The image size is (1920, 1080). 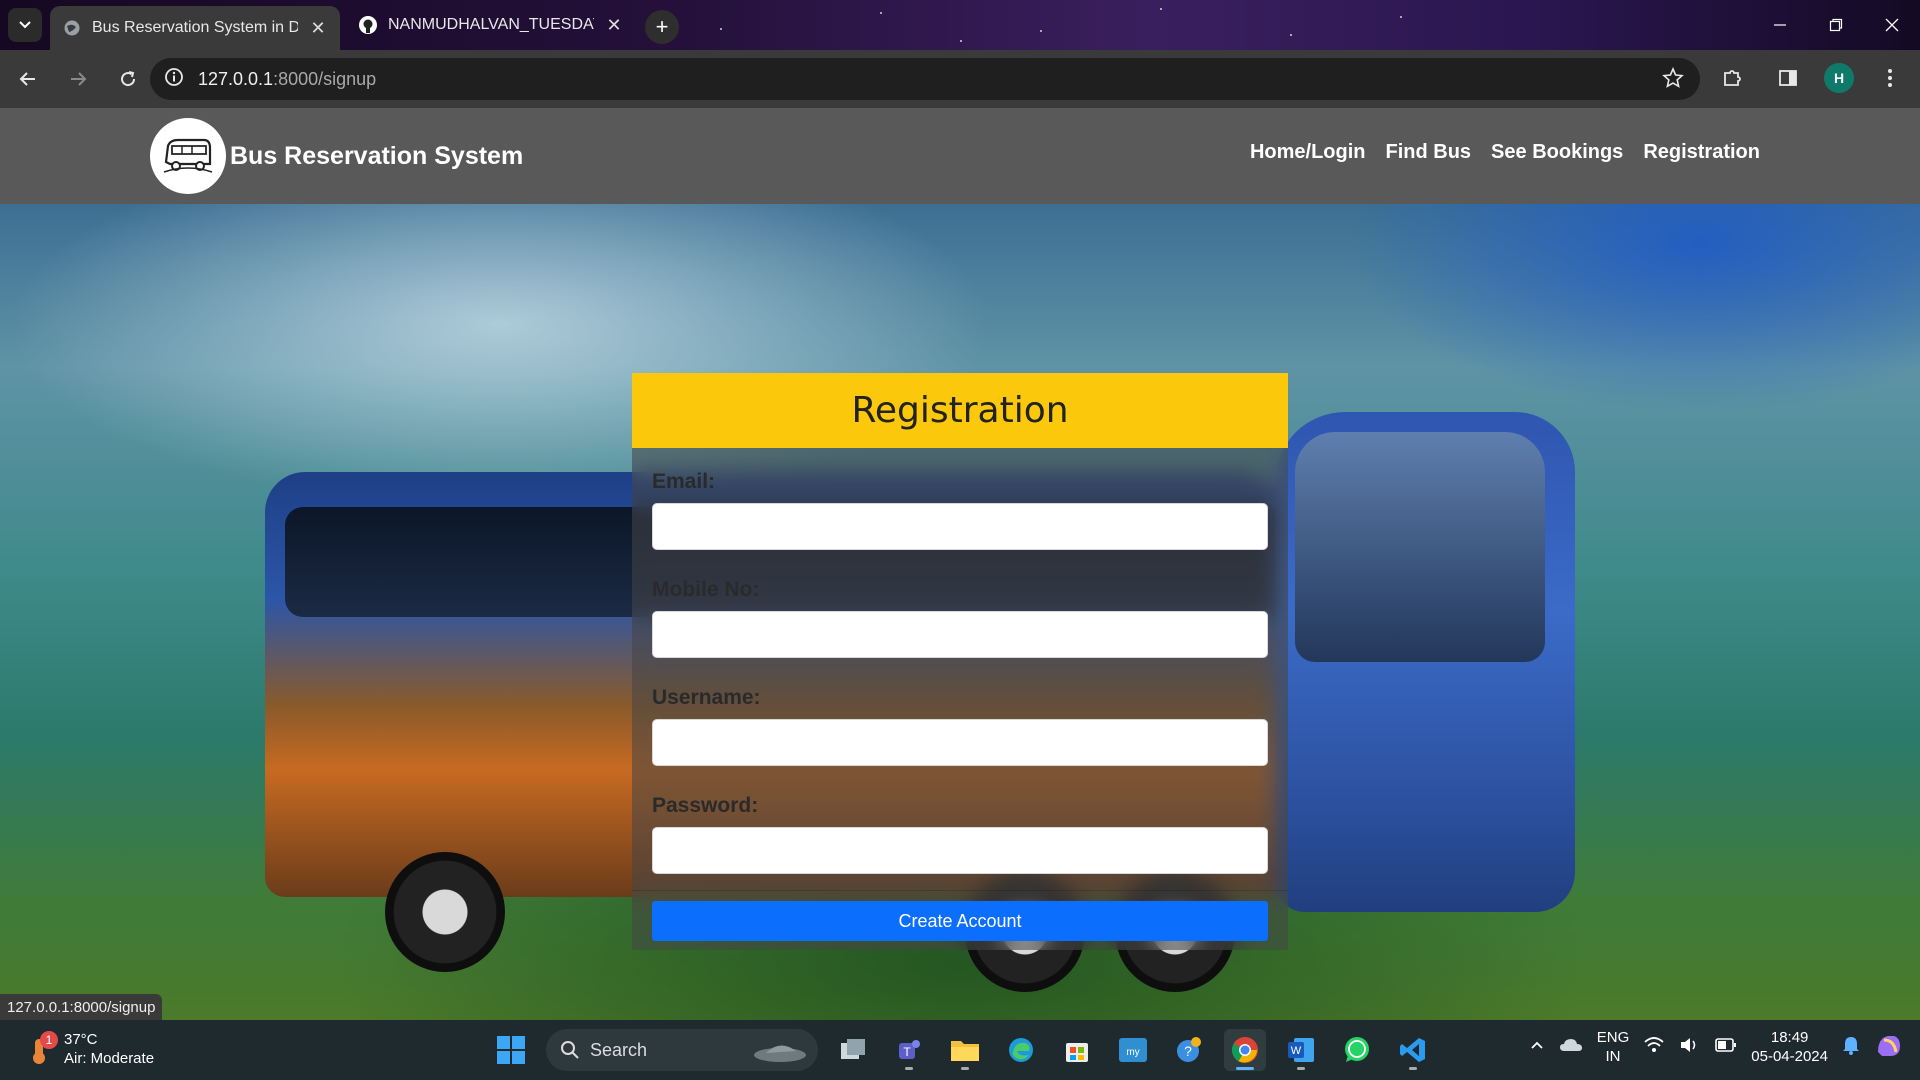 I want to click on volume-icon, so click(x=1690, y=1047).